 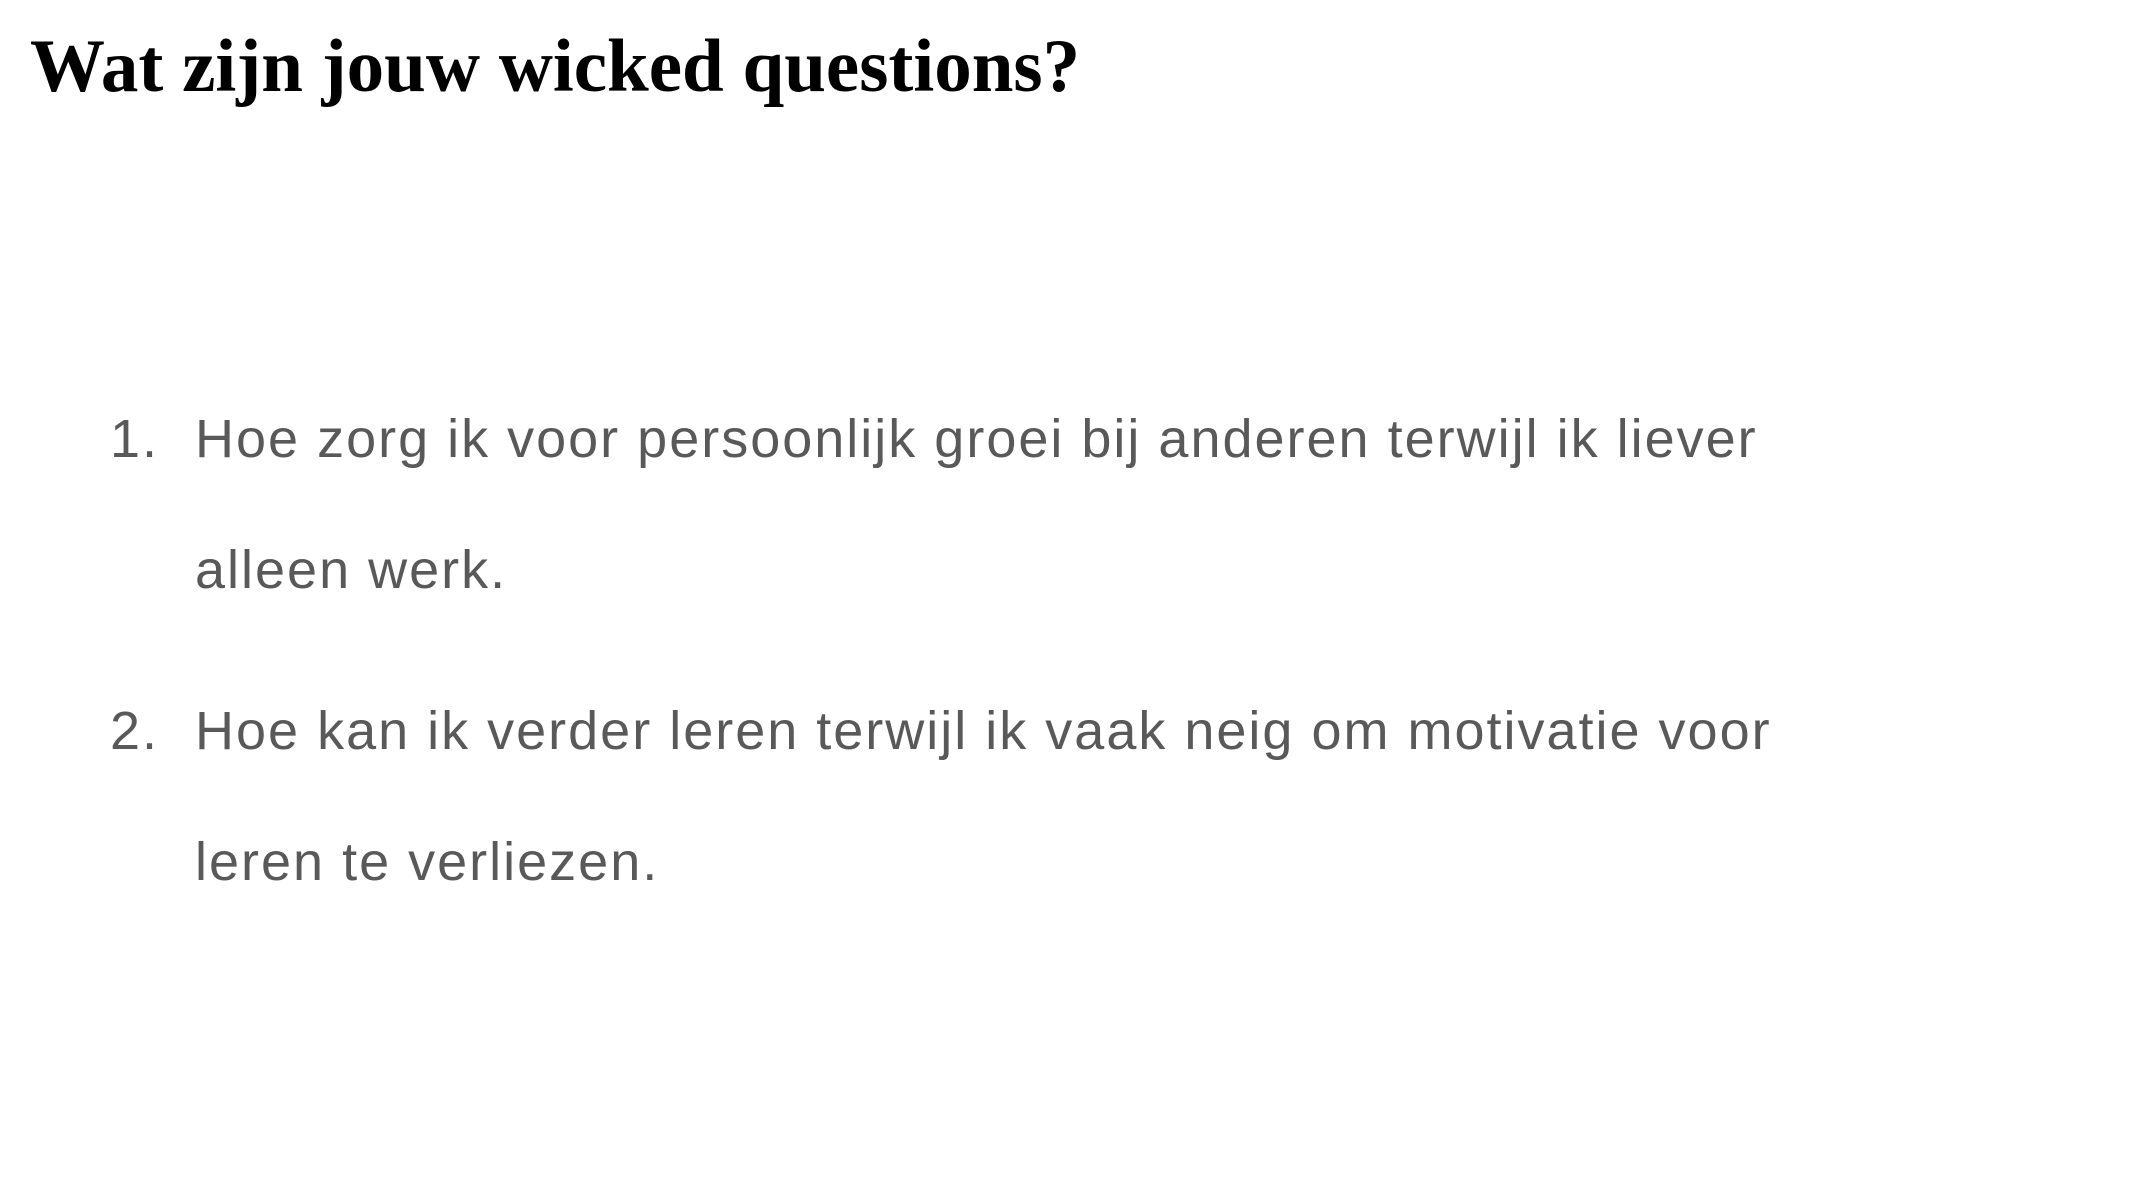 What do you see at coordinates (555, 66) in the screenshot?
I see `slide-title: Wat zijn jouw wicked questions?` at bounding box center [555, 66].